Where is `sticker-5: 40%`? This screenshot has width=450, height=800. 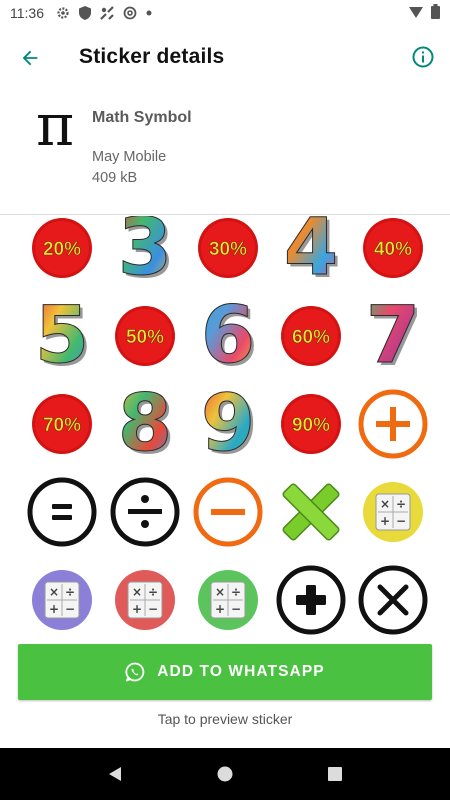
sticker-5: 40% is located at coordinates (393, 252).